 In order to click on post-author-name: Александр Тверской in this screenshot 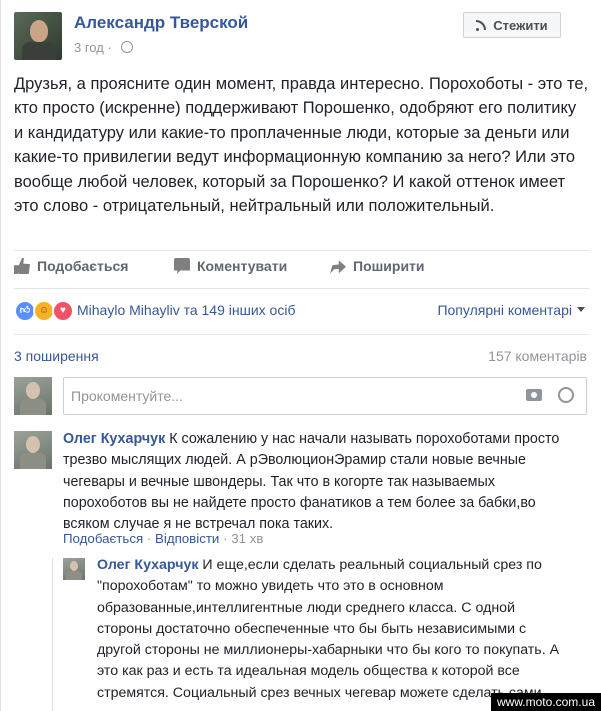, I will do `click(161, 23)`.